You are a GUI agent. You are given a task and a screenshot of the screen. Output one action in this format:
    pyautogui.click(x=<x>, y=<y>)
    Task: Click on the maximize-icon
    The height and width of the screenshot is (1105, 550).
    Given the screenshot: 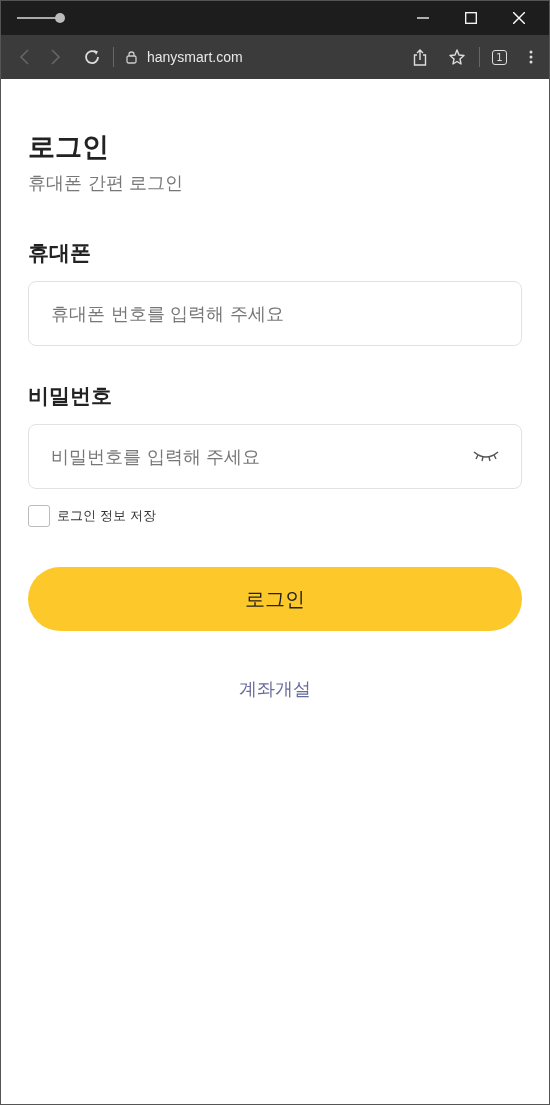 What is the action you would take?
    pyautogui.click(x=471, y=18)
    